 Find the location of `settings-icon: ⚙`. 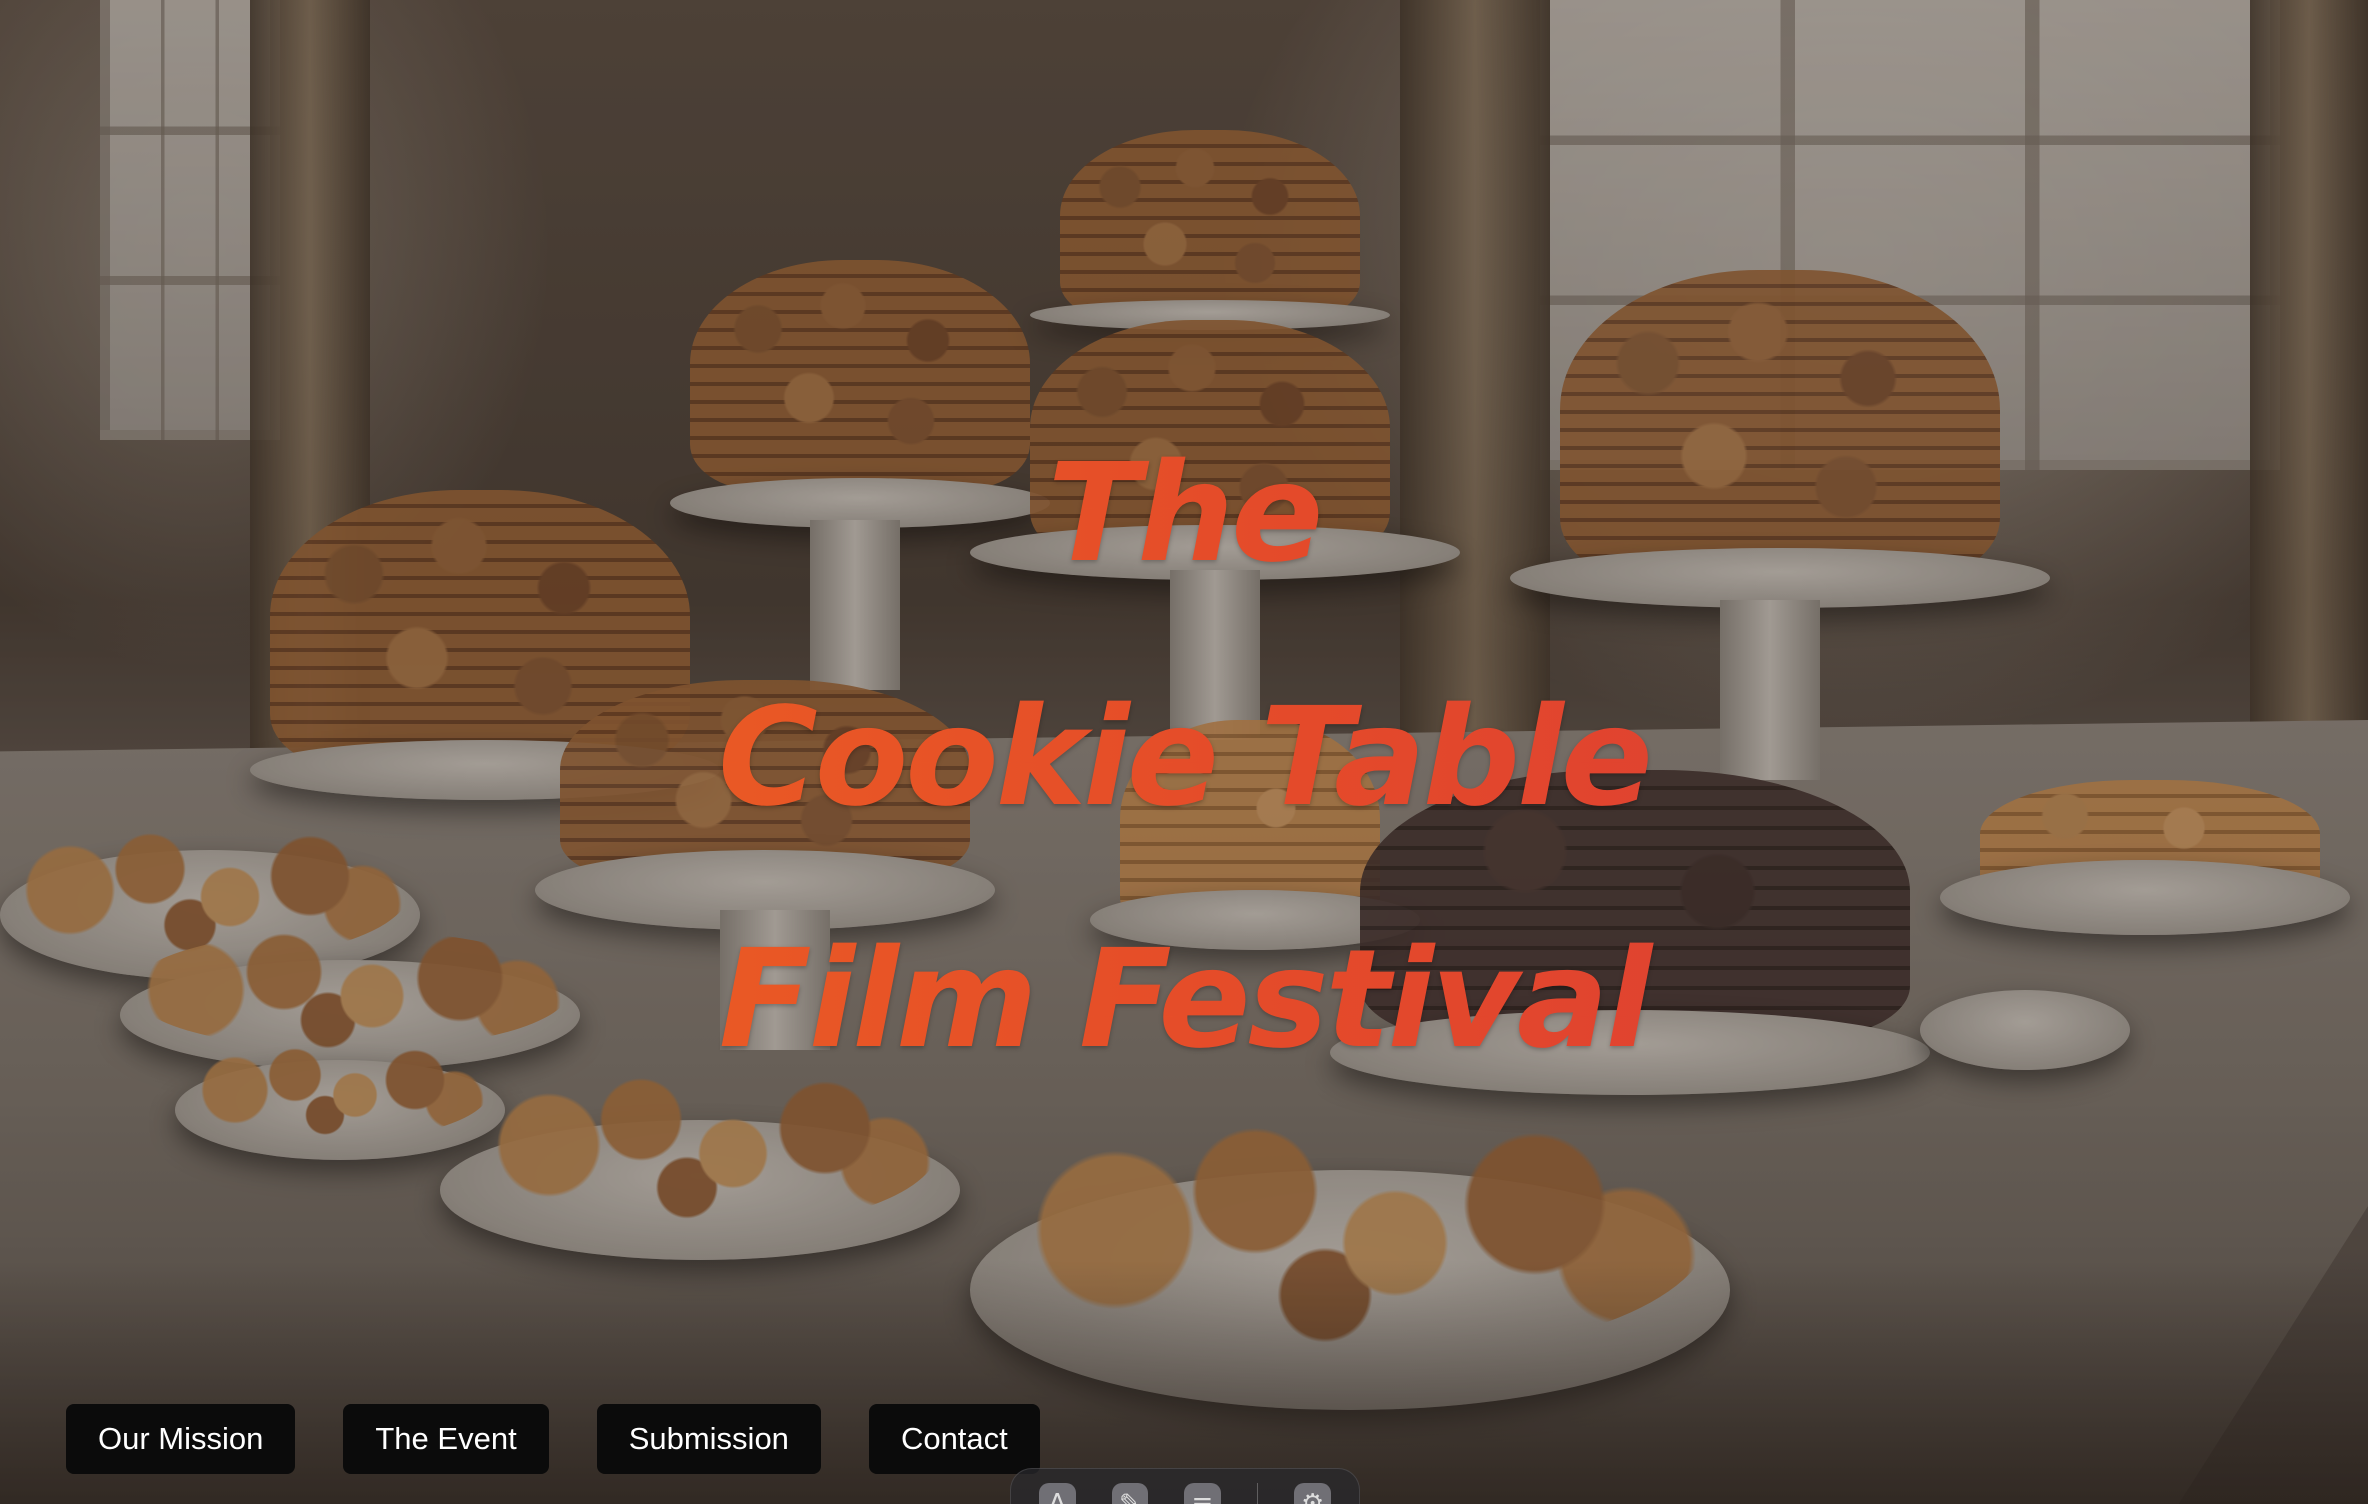

settings-icon: ⚙ is located at coordinates (1312, 1493).